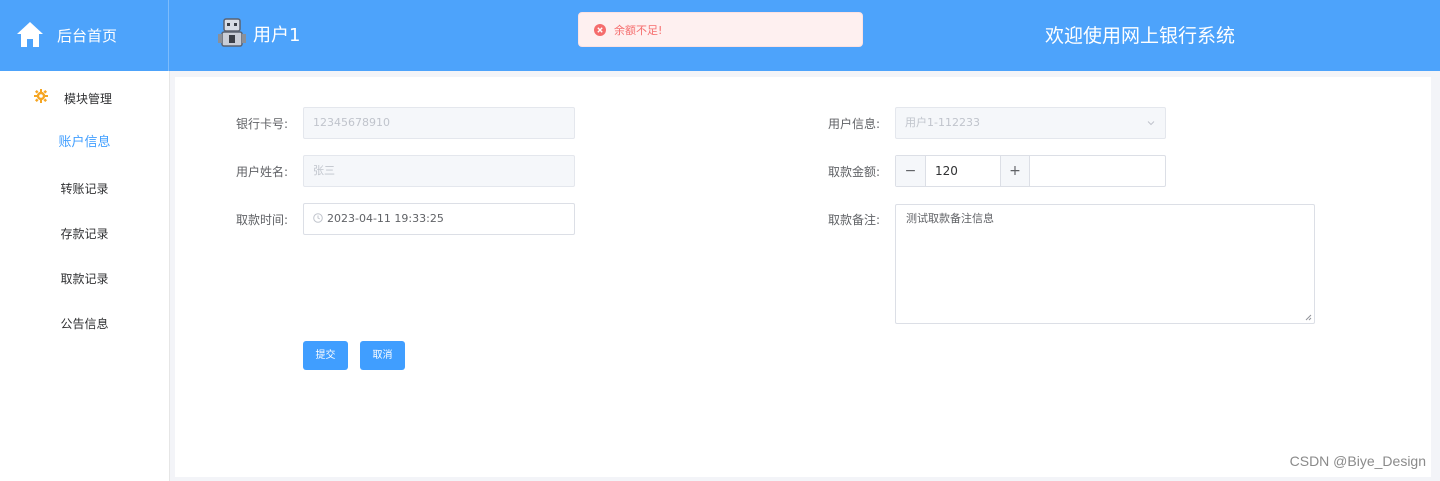  Describe the element at coordinates (84, 279) in the screenshot. I see `sidebar-item-withdraw: 取款记录` at that location.